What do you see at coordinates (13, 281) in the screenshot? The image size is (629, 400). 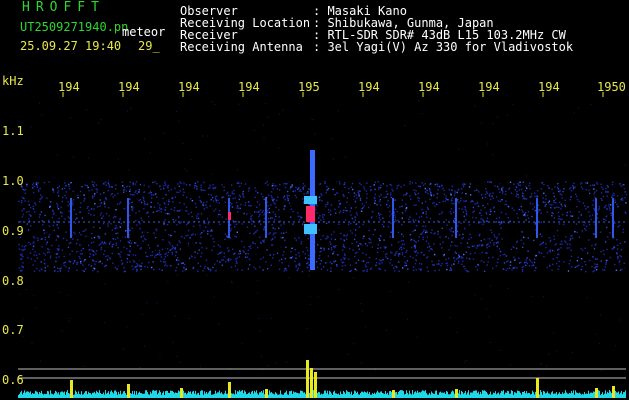 I see `freq-tick-label: 0.8` at bounding box center [13, 281].